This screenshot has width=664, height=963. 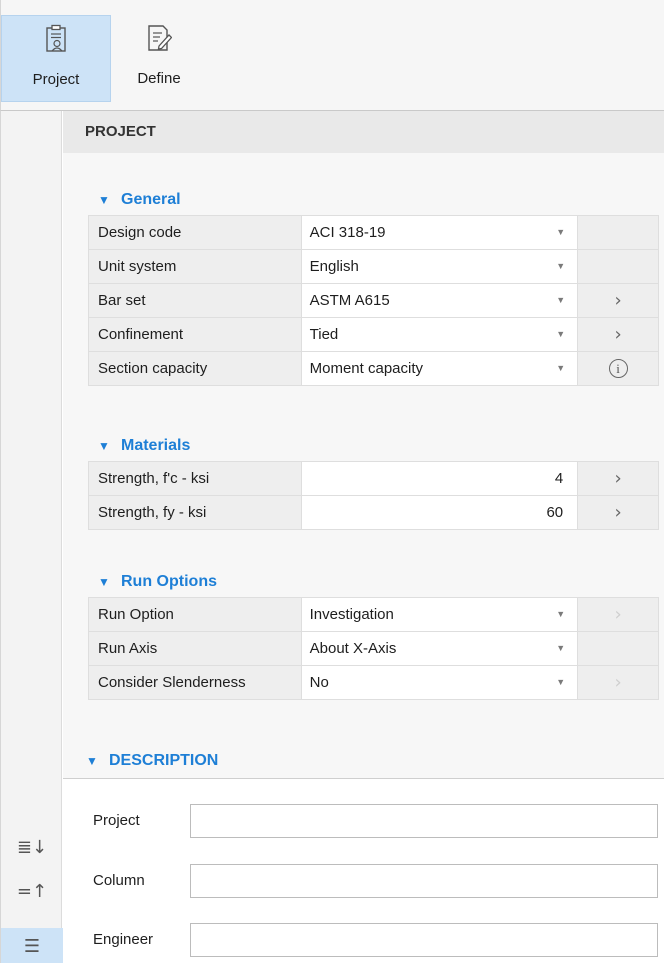 I want to click on define-ribbon-label: Define, so click(x=159, y=78).